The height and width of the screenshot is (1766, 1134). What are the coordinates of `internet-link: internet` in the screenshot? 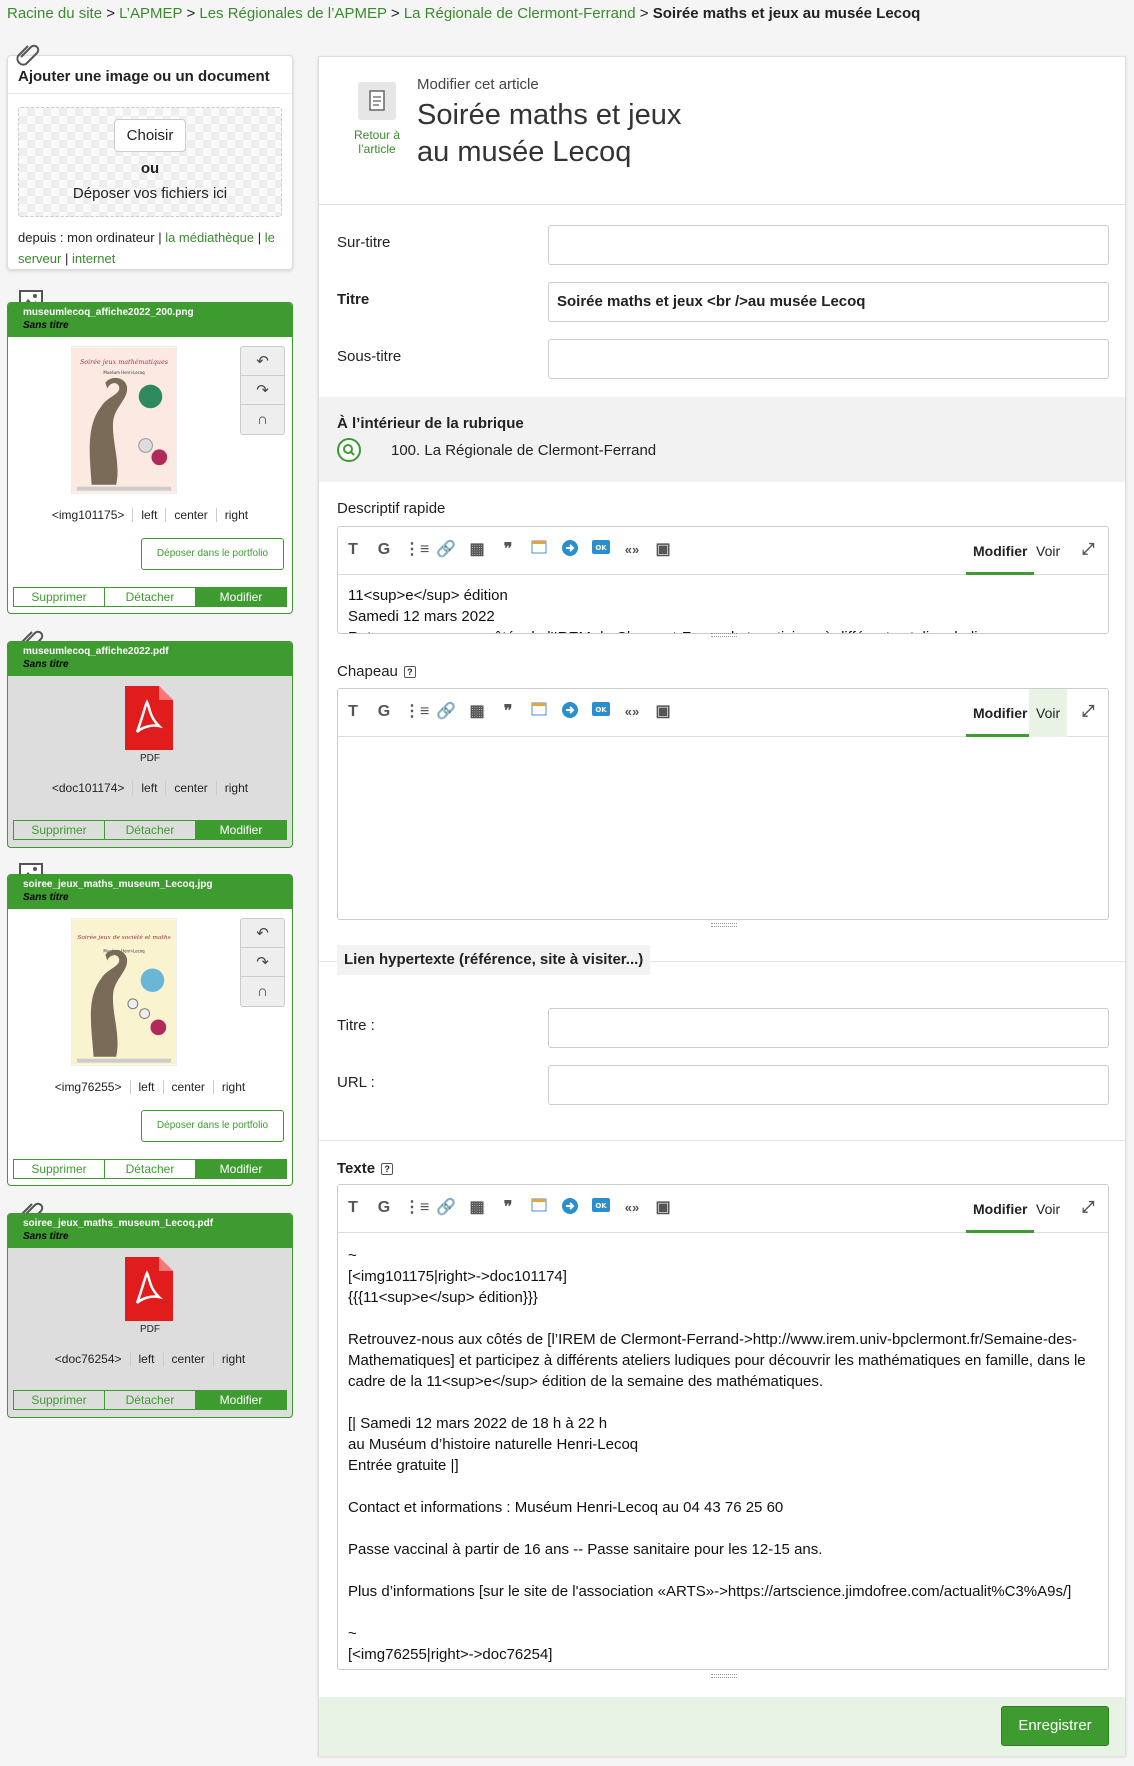 It's located at (93, 258).